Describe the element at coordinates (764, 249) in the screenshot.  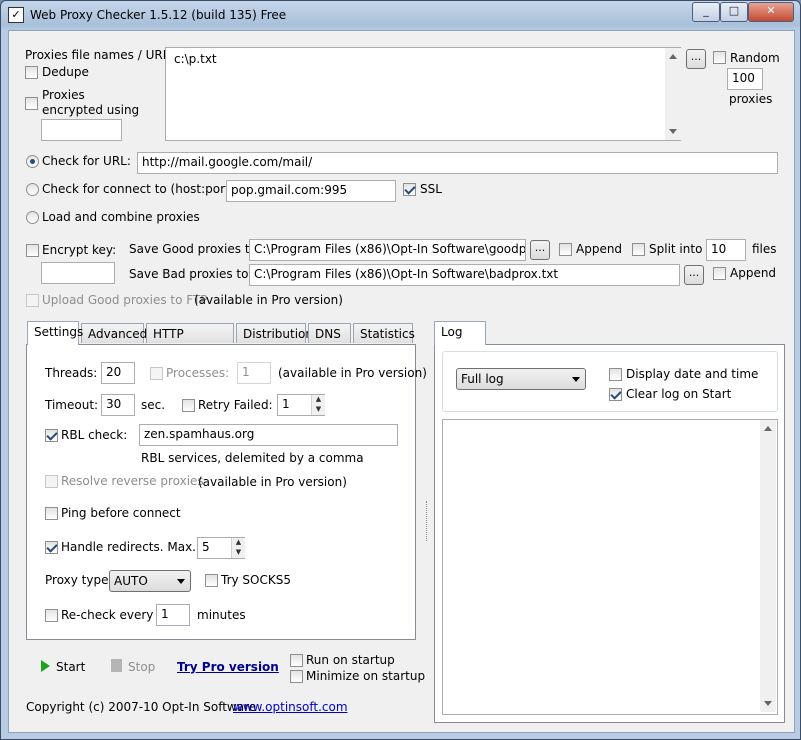
I see `files-unit-label: files` at that location.